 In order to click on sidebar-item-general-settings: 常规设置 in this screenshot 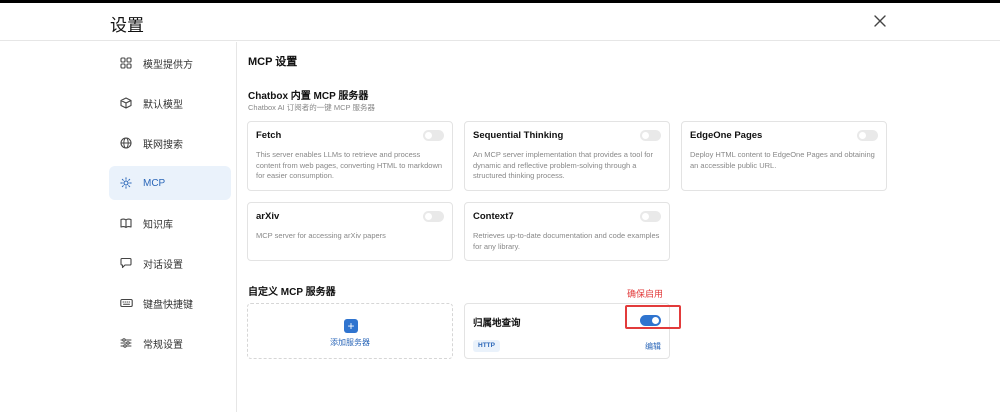, I will do `click(170, 343)`.